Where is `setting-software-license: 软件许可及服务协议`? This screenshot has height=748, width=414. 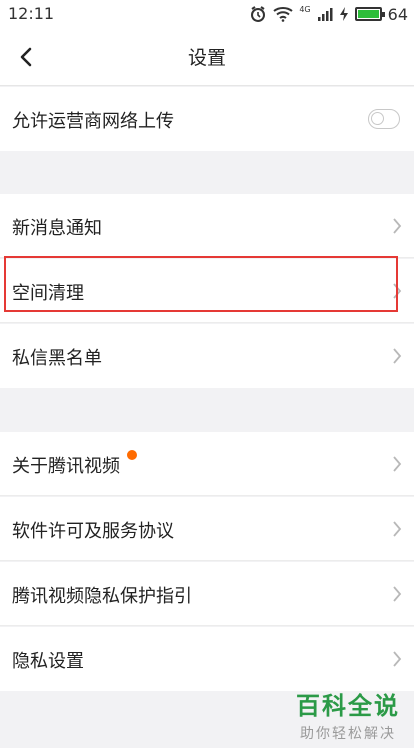
setting-software-license: 软件许可及服务协议 is located at coordinates (207, 529).